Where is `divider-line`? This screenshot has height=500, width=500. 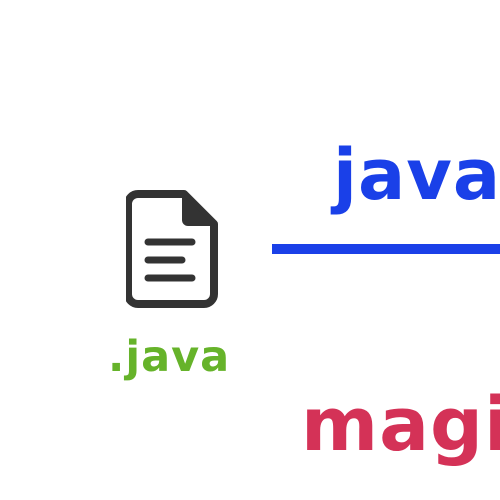
divider-line is located at coordinates (386, 249).